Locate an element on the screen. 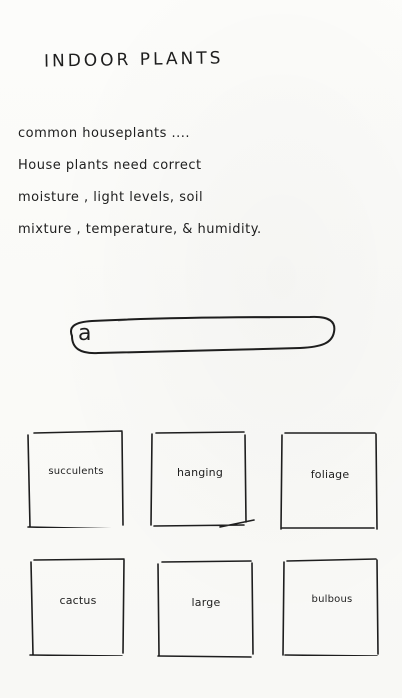 The height and width of the screenshot is (698, 402). category-label: bulbous is located at coordinates (332, 599).